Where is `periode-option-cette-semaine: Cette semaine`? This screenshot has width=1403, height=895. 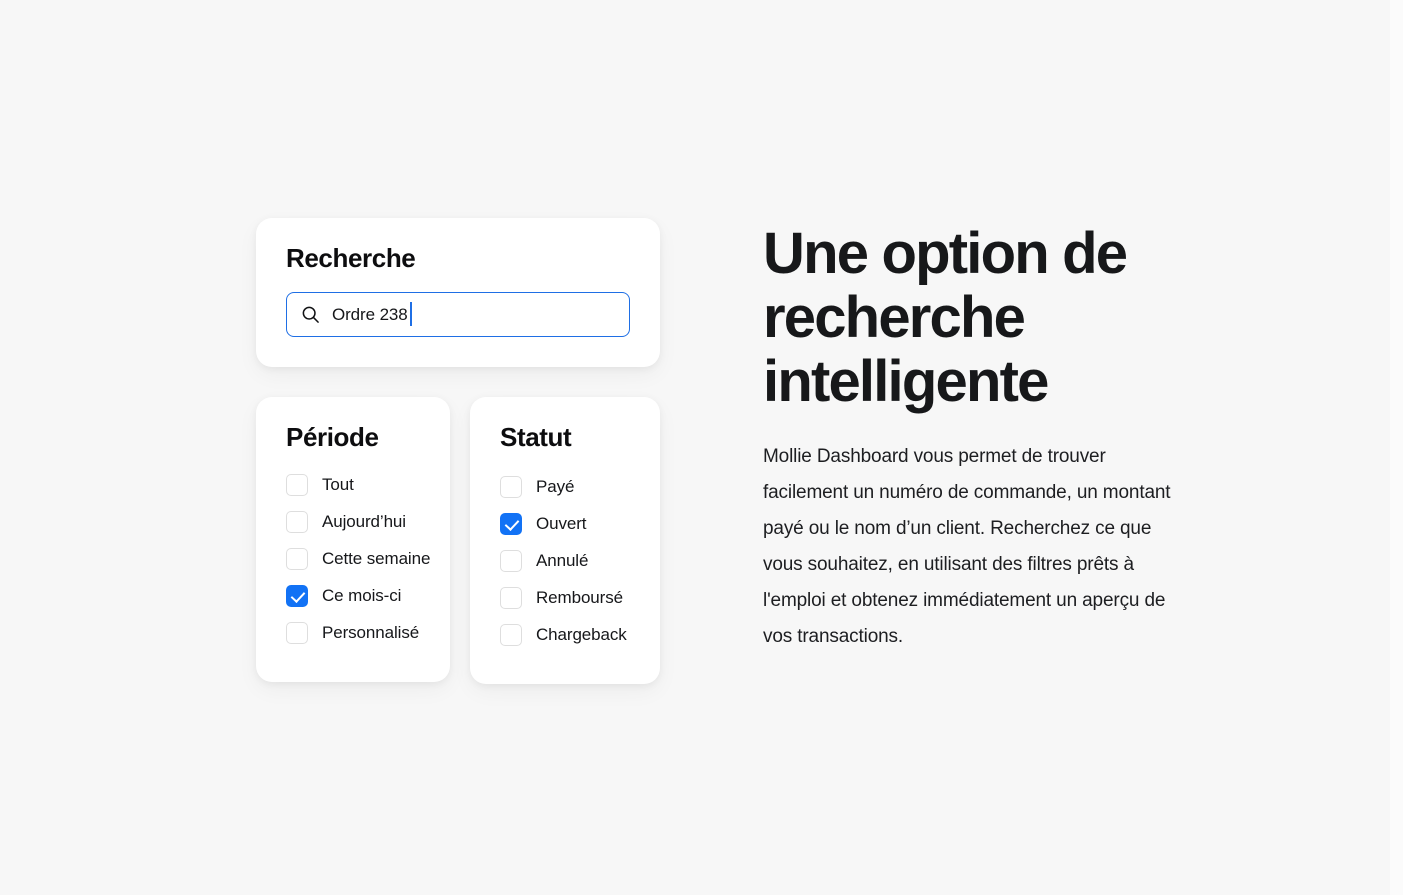 periode-option-cette-semaine: Cette semaine is located at coordinates (358, 559).